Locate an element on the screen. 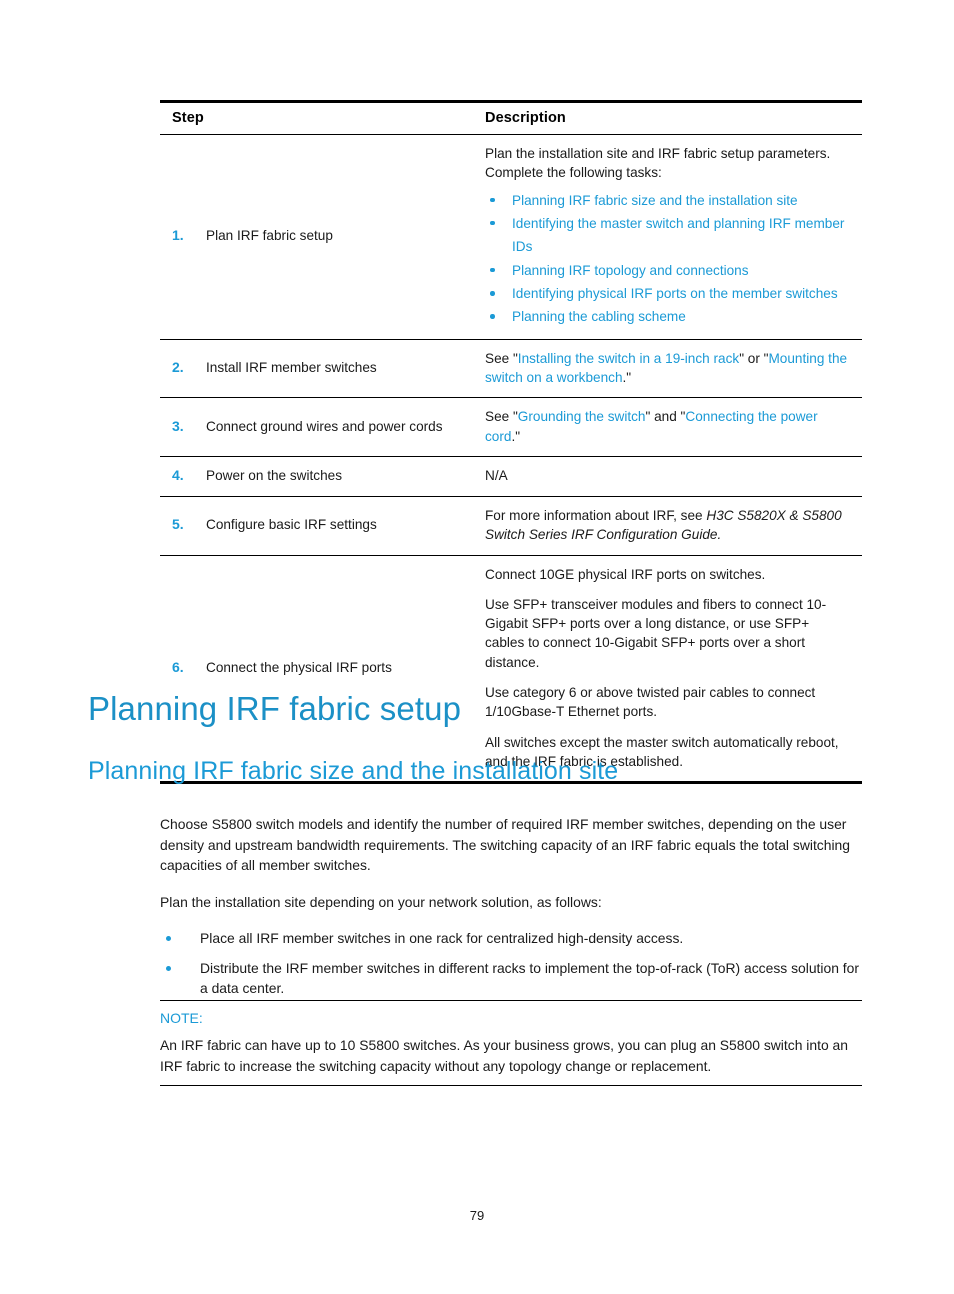 This screenshot has height=1294, width=954. step-cell-5: 5. Configure basic IRF settings is located at coordinates (318, 525).